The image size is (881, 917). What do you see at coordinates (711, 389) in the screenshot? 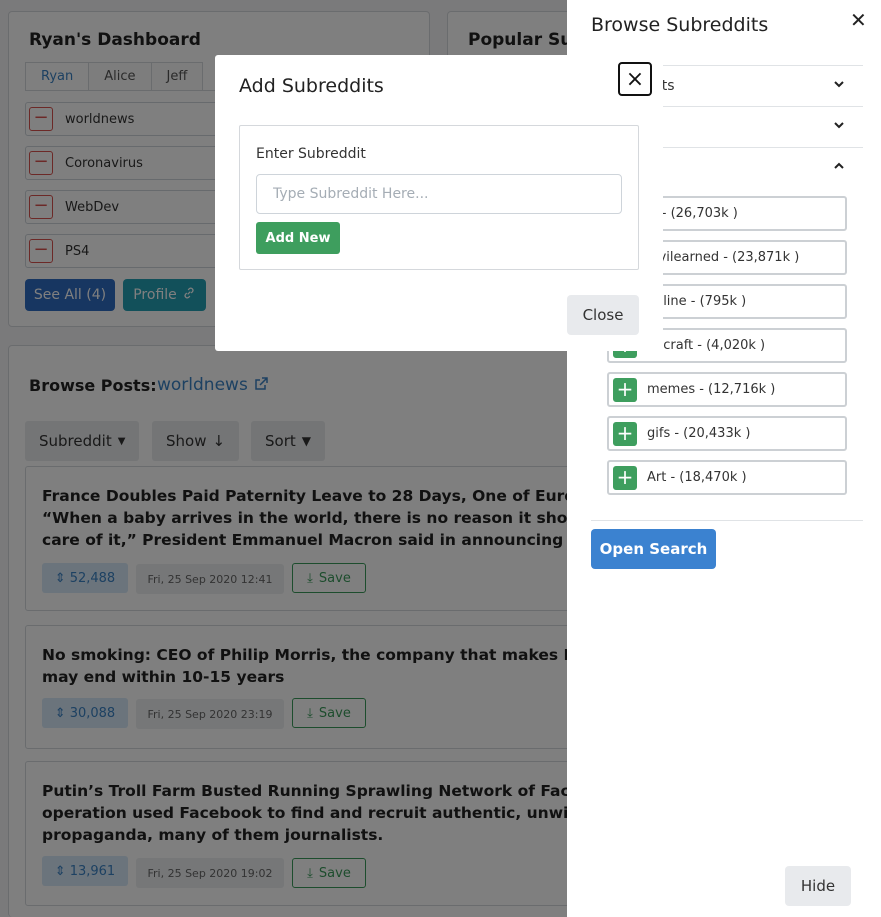
I see `popular-subreddit-label: memes - (12,716k )` at bounding box center [711, 389].